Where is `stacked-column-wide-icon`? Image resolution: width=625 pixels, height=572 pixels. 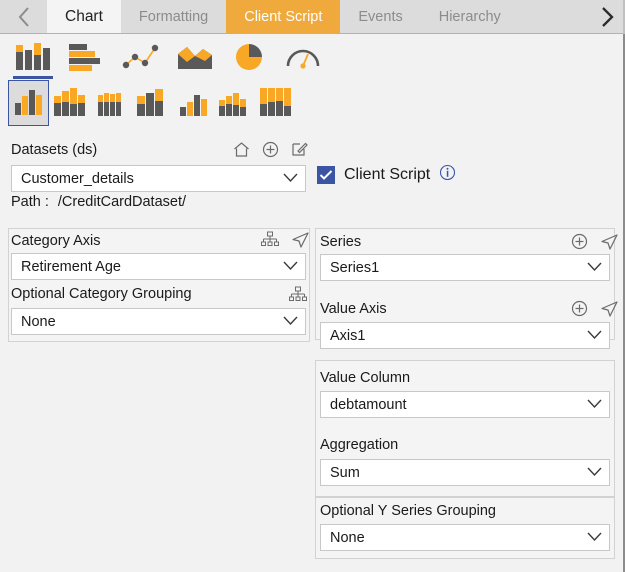
stacked-column-wide-icon is located at coordinates (152, 103).